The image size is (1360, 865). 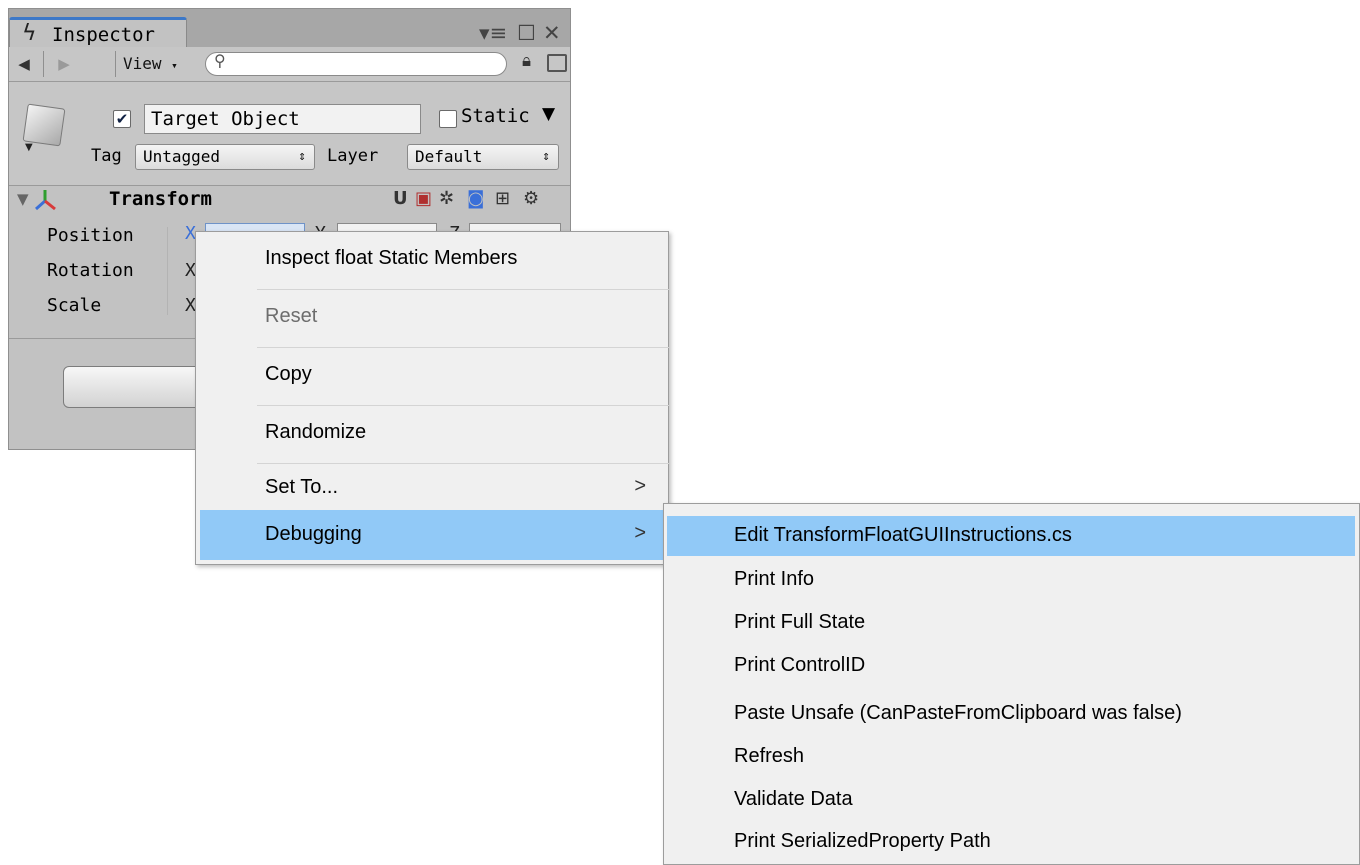 I want to click on tag-value: Untagged, so click(x=182, y=156).